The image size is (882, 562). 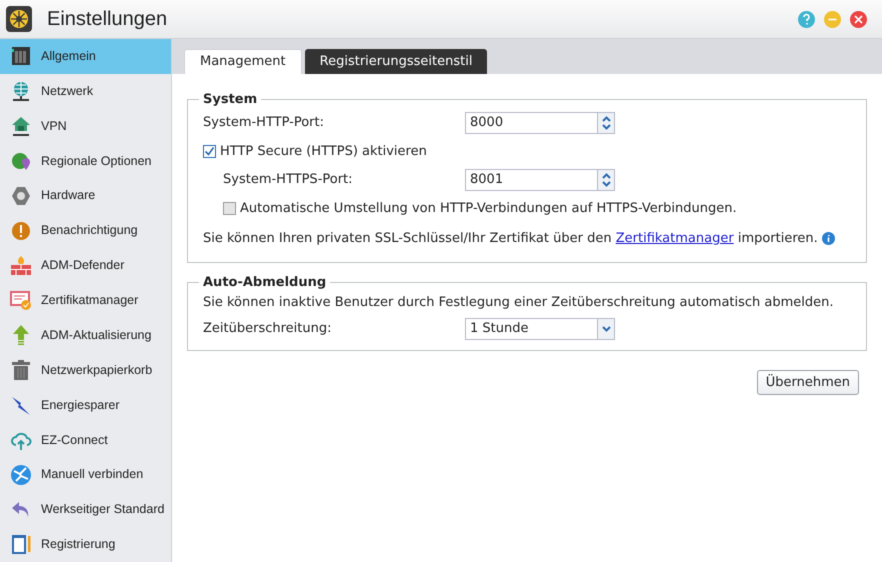 What do you see at coordinates (264, 123) in the screenshot?
I see `field-label: System-HTTP-Port:` at bounding box center [264, 123].